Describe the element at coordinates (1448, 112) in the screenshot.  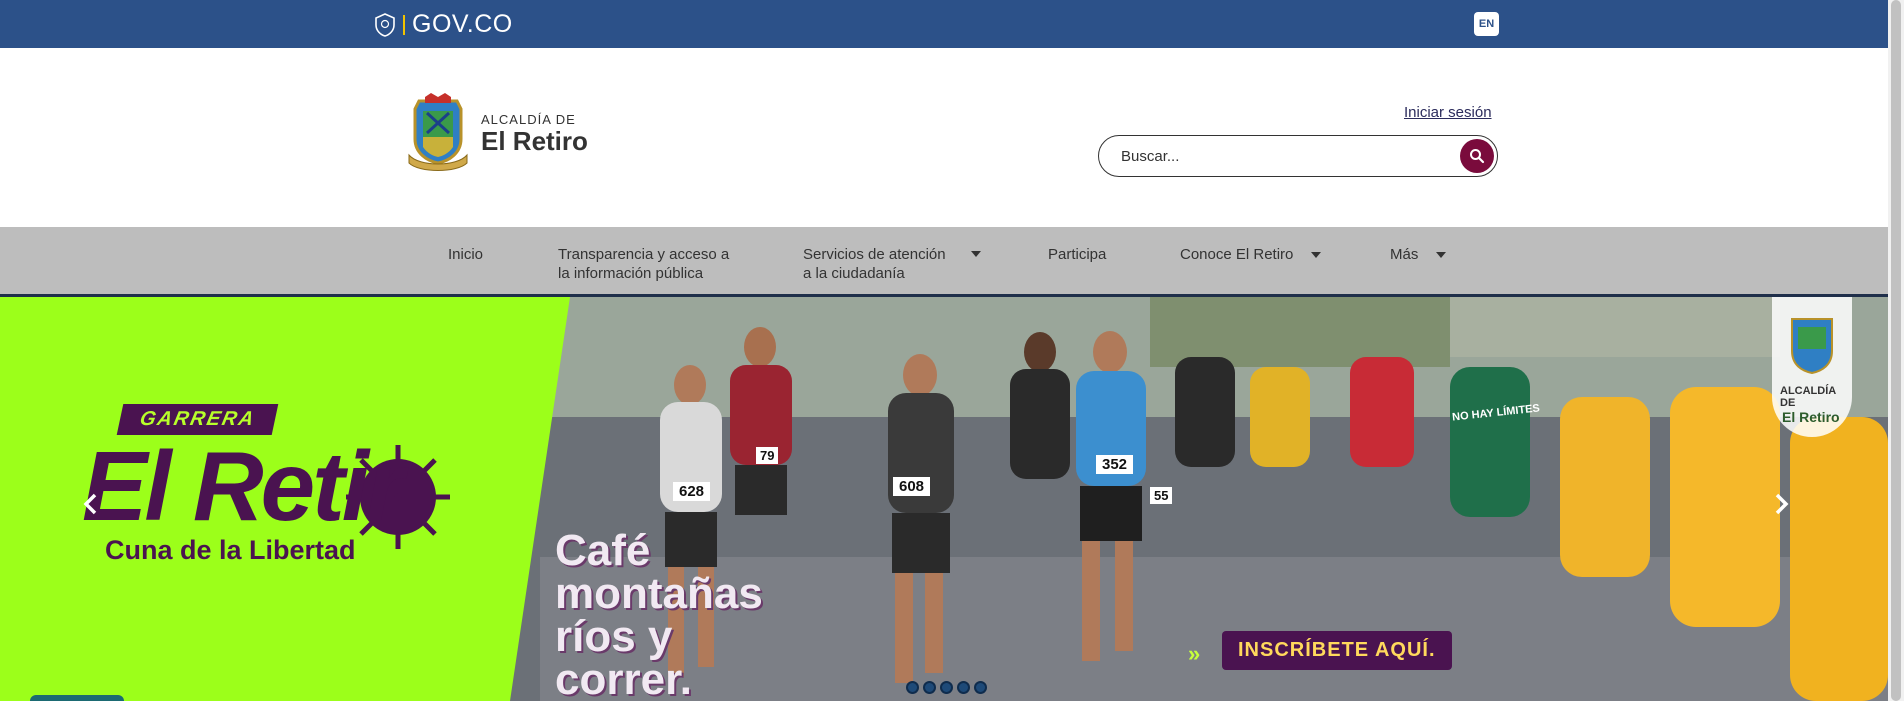
I see `login-link: Iniciar sesión` at that location.